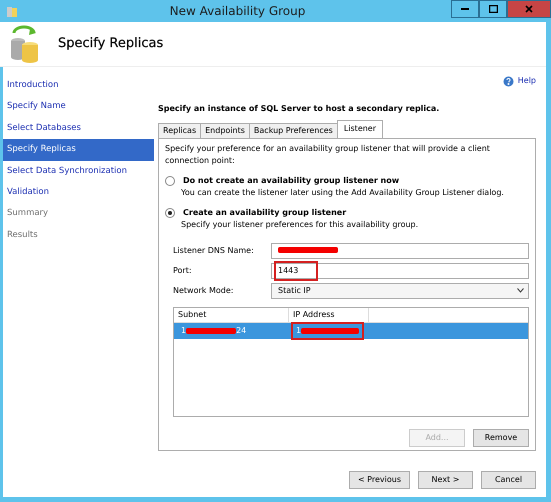 This screenshot has width=551, height=502. I want to click on app-icon, so click(12, 11).